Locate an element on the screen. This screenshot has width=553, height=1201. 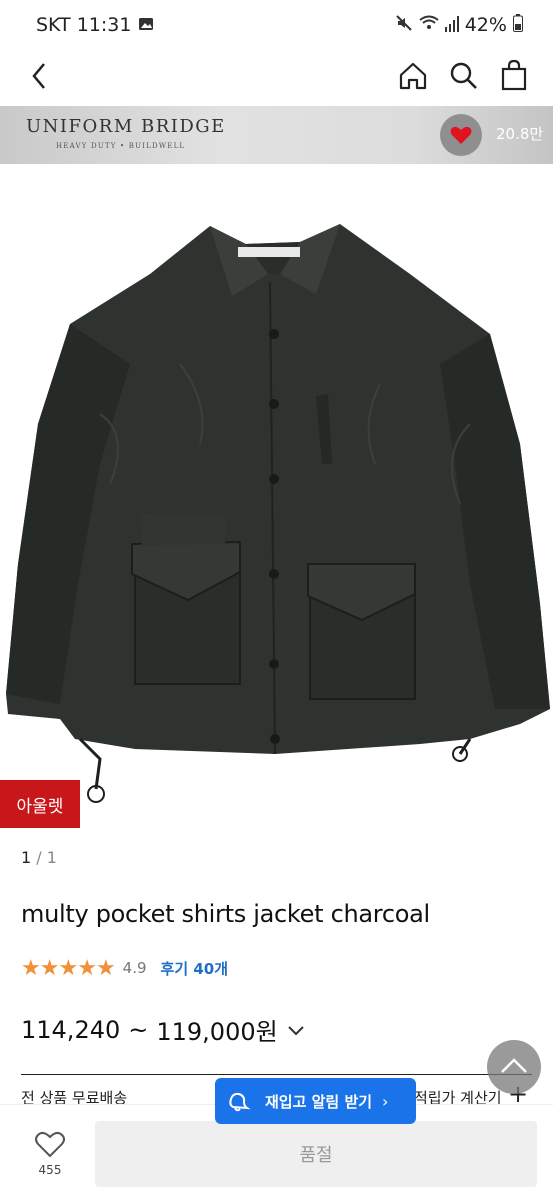
soldout-button: 품절 is located at coordinates (316, 1154).